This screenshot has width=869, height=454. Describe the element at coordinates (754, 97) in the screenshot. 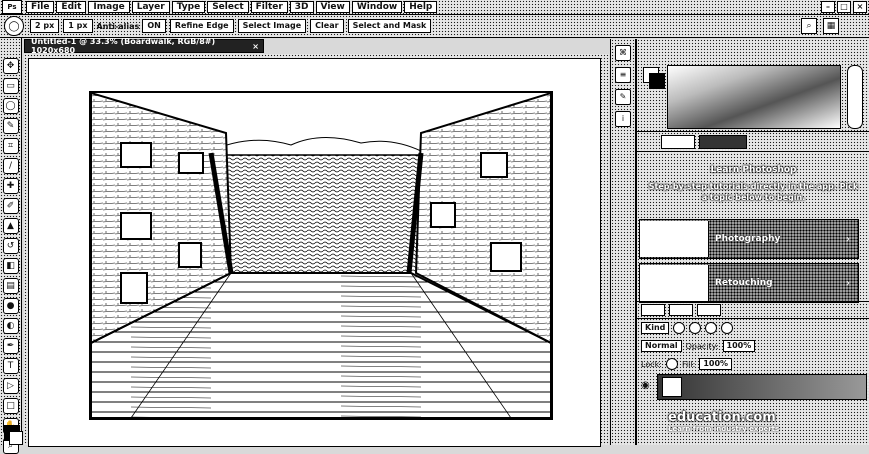

I see `color-spectrum` at that location.